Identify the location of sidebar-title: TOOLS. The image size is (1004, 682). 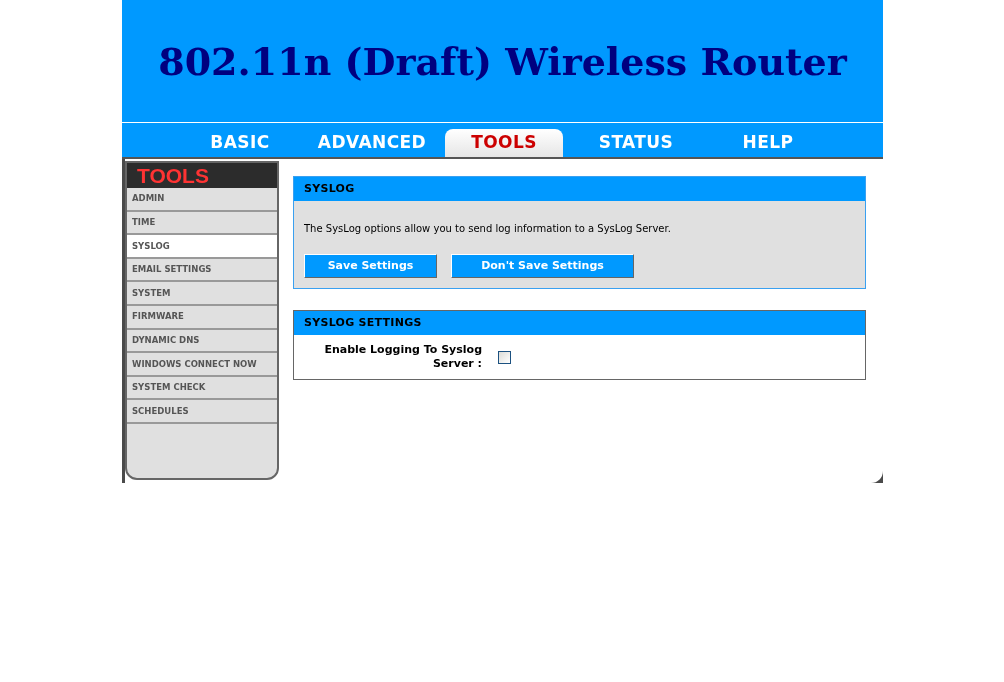
(173, 175).